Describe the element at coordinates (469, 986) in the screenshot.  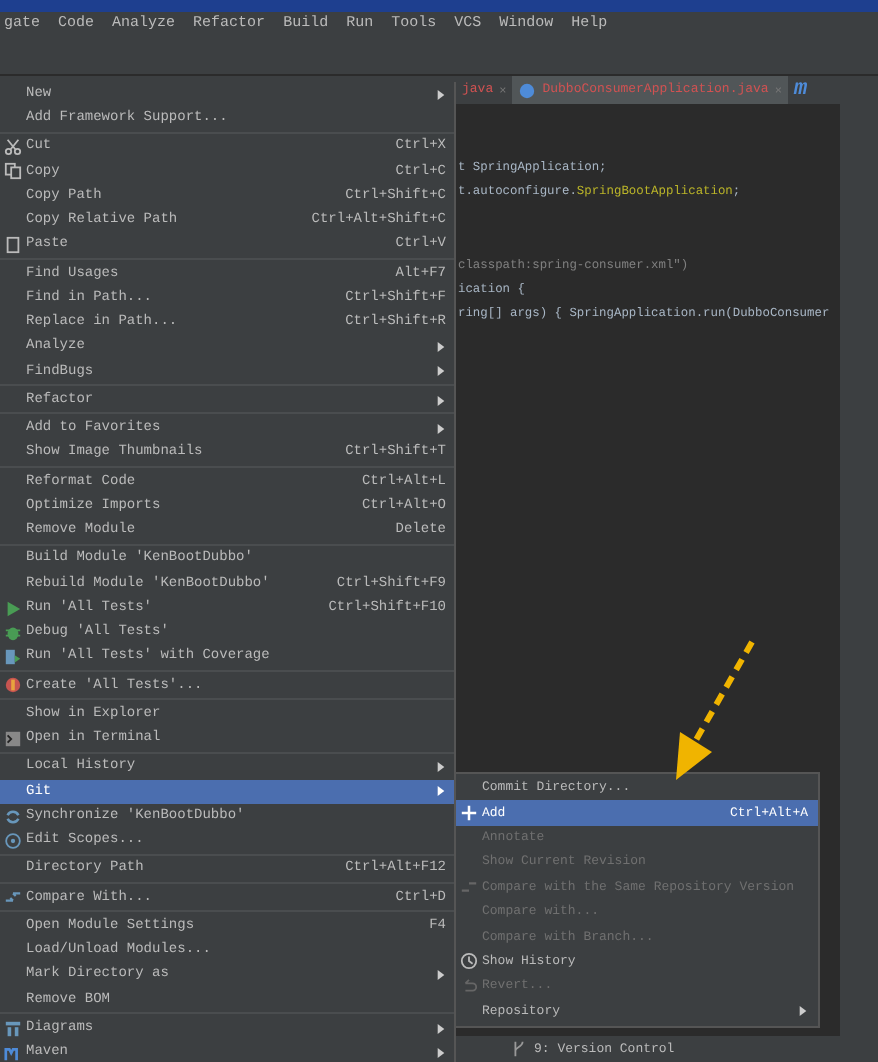
I see `undo-icon` at that location.